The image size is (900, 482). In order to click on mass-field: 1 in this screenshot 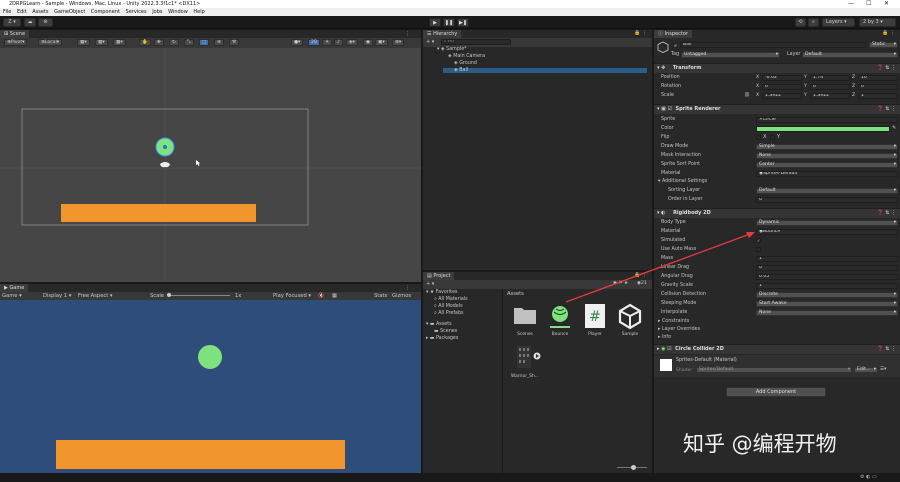, I will do `click(827, 259)`.